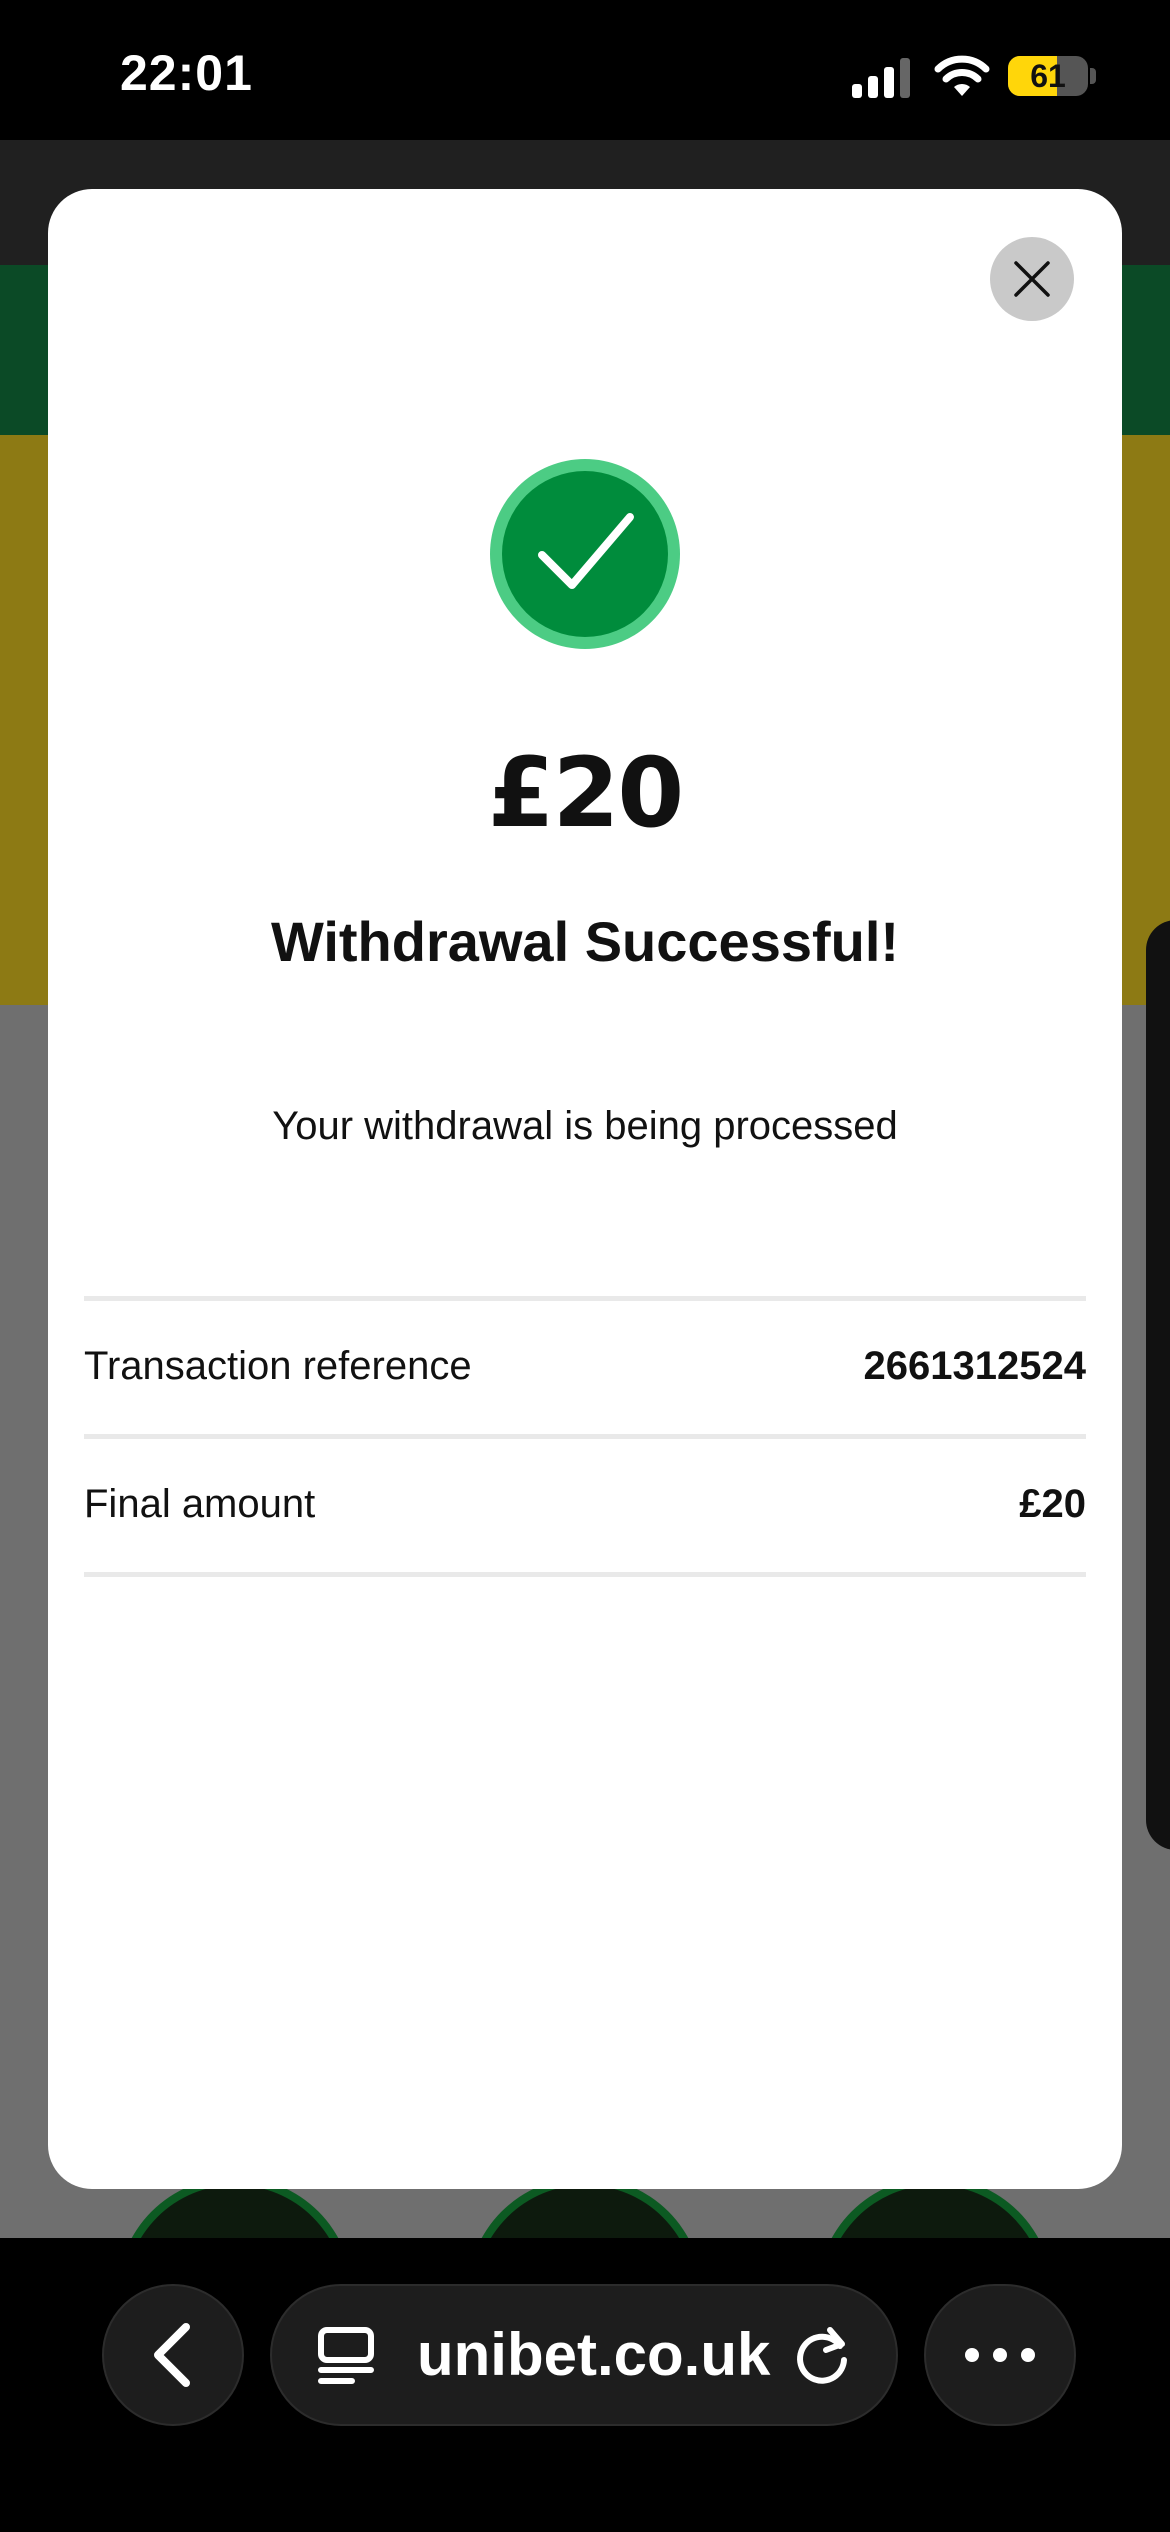  I want to click on battery-percentage: 61, so click(1048, 75).